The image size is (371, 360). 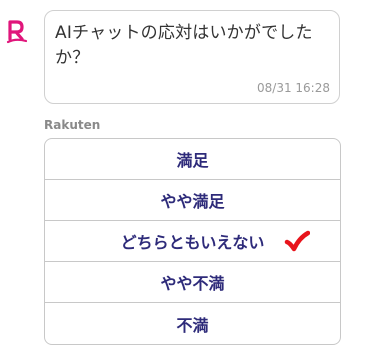 I want to click on option-neutral: どちらともいえない, so click(x=192, y=241).